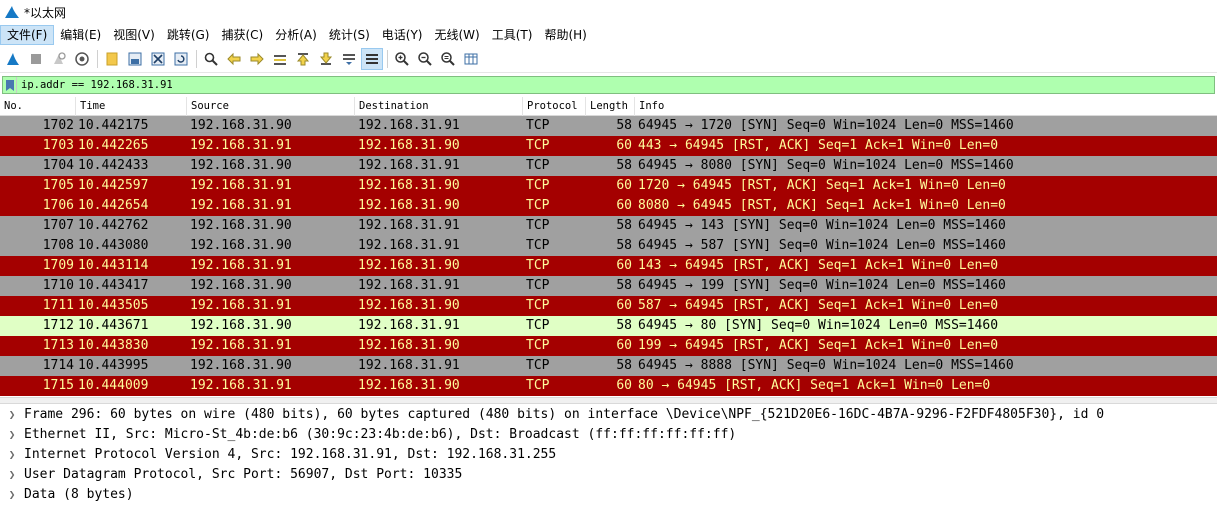  What do you see at coordinates (113, 205) in the screenshot?
I see `packet-time: 10.442654` at bounding box center [113, 205].